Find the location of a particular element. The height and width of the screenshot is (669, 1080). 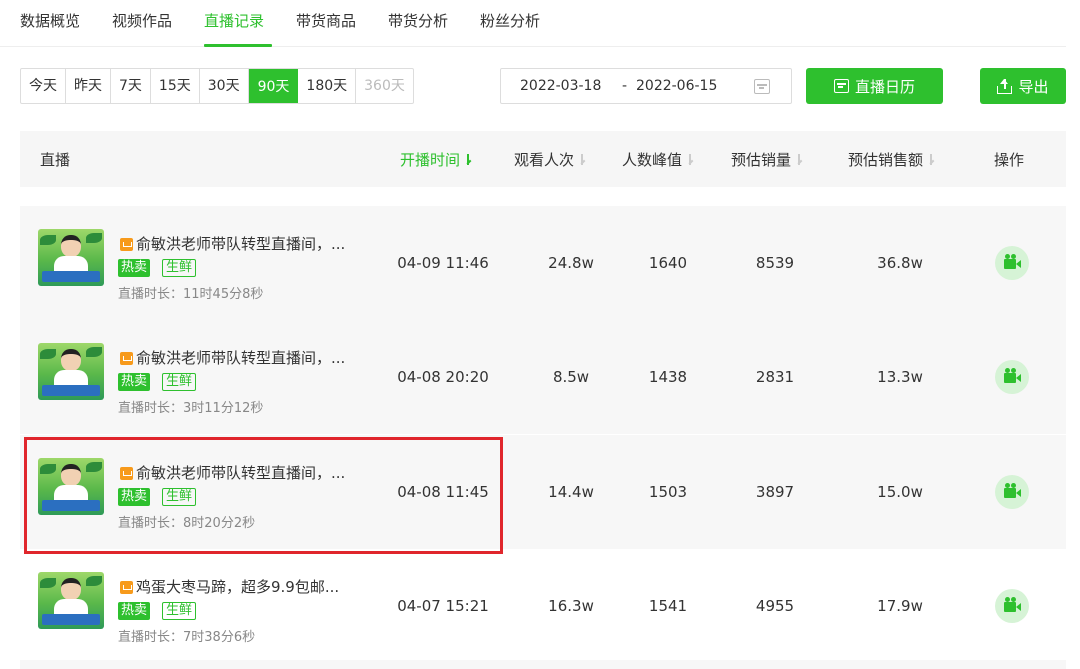

tab-live-records: 直播记录 is located at coordinates (234, 20).